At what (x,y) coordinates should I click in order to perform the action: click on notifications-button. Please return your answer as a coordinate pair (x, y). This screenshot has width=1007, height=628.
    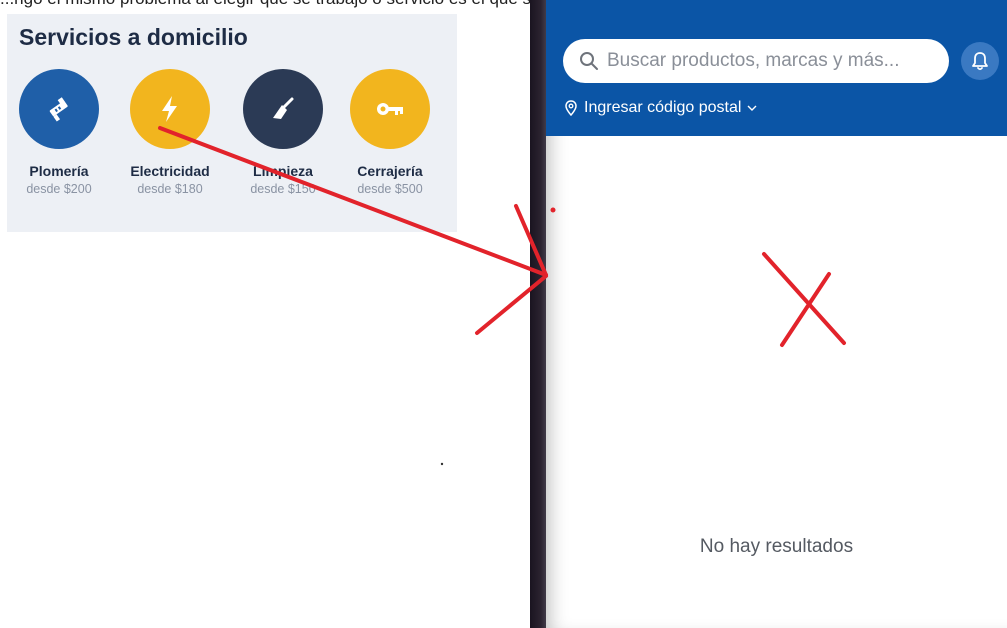
    Looking at the image, I should click on (980, 61).